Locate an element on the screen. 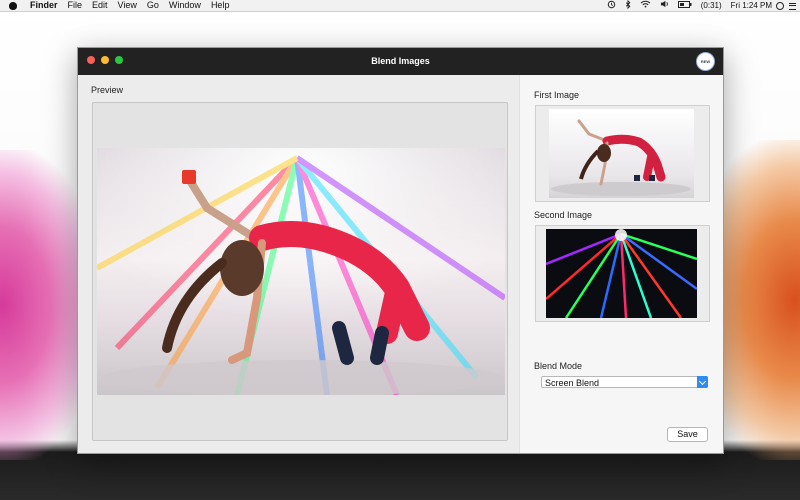 This screenshot has width=800, height=500. menu-view: View is located at coordinates (127, 5).